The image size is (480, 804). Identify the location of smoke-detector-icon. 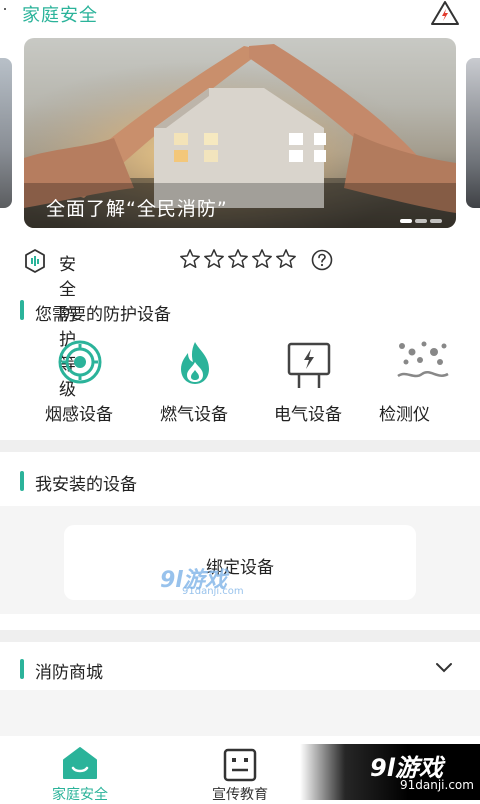
(80, 362).